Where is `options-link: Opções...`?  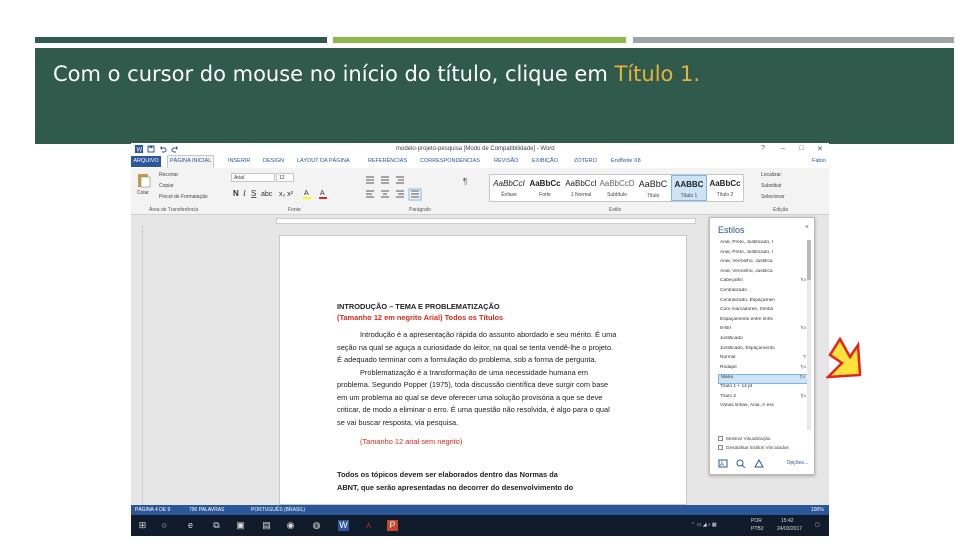 options-link: Opções... is located at coordinates (797, 463).